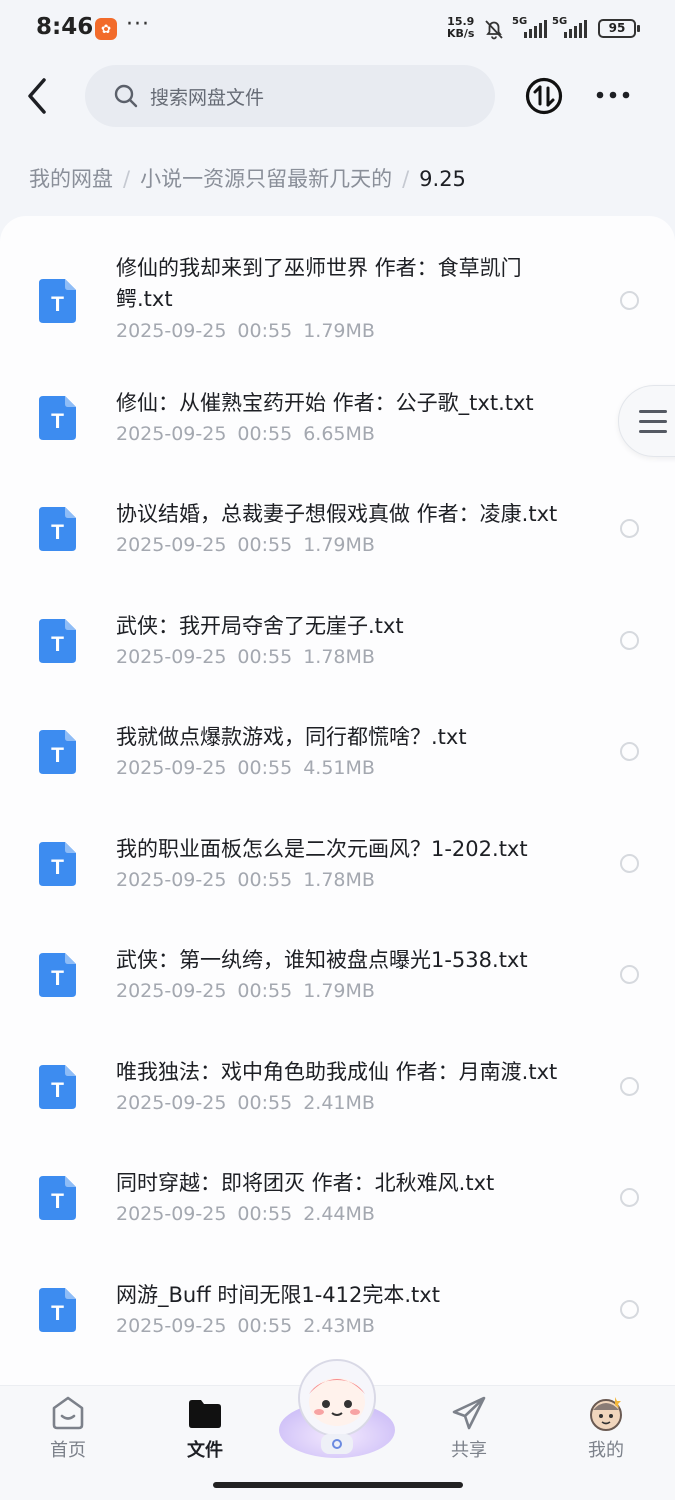 The width and height of the screenshot is (675, 1500). Describe the element at coordinates (319, 283) in the screenshot. I see `file-name: 修仙的我却来到了巫师世界 作者：食草凯门鳄.txt` at that location.